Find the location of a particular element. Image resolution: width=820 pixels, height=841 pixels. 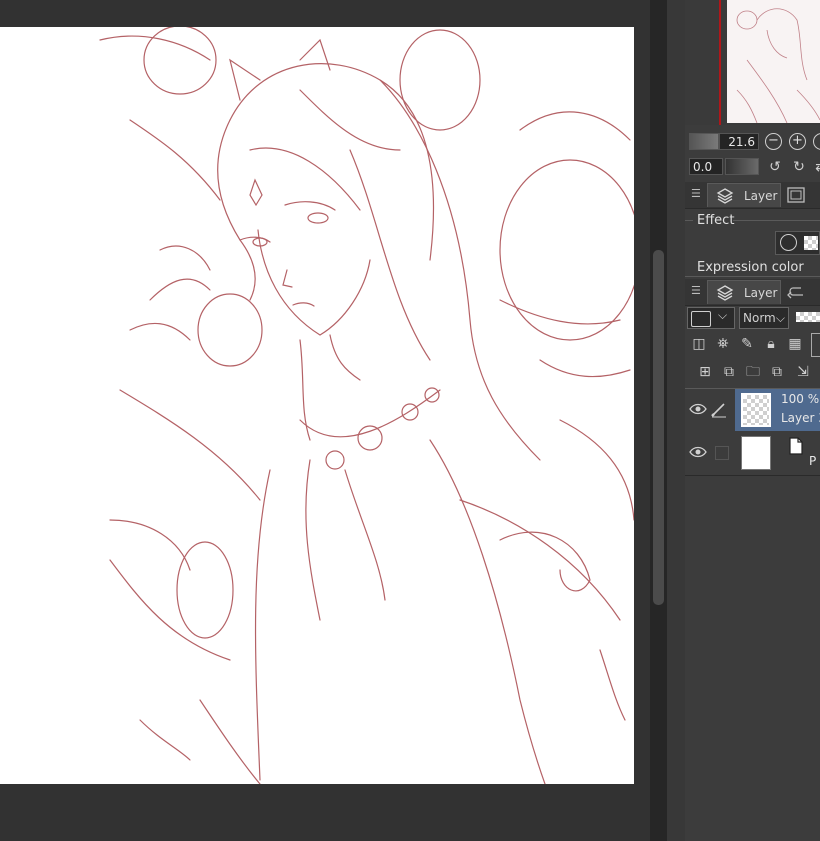

canvas-scrollbar is located at coordinates (658, 420).